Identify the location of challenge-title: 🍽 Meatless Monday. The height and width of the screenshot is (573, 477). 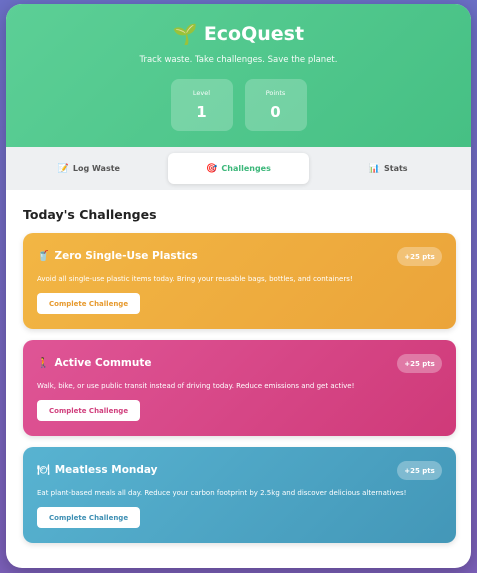
(97, 470).